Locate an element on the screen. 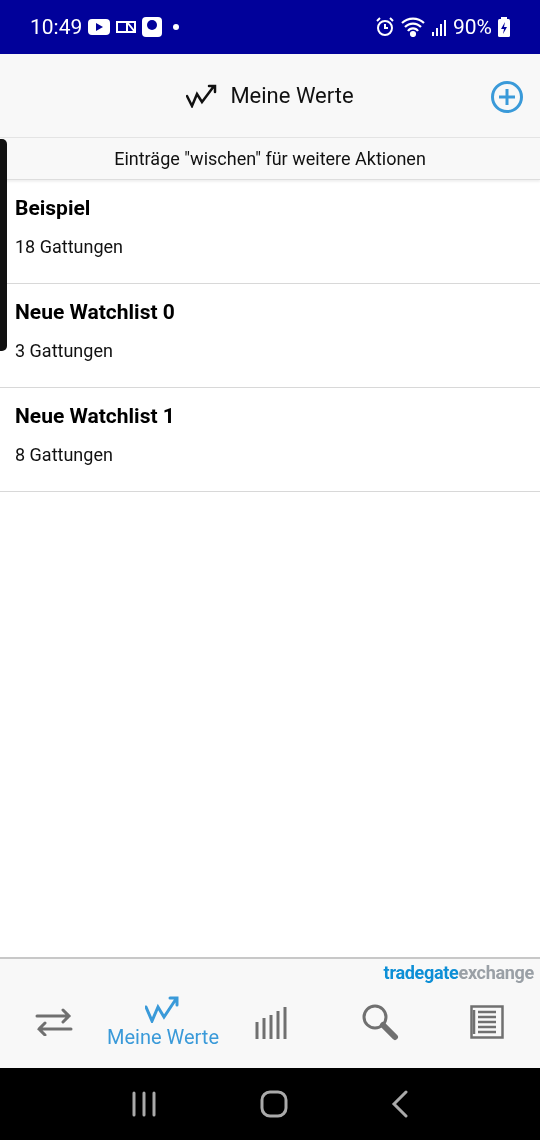 The image size is (540, 1140). watchlist-count: 3 Gattungen is located at coordinates (64, 350).